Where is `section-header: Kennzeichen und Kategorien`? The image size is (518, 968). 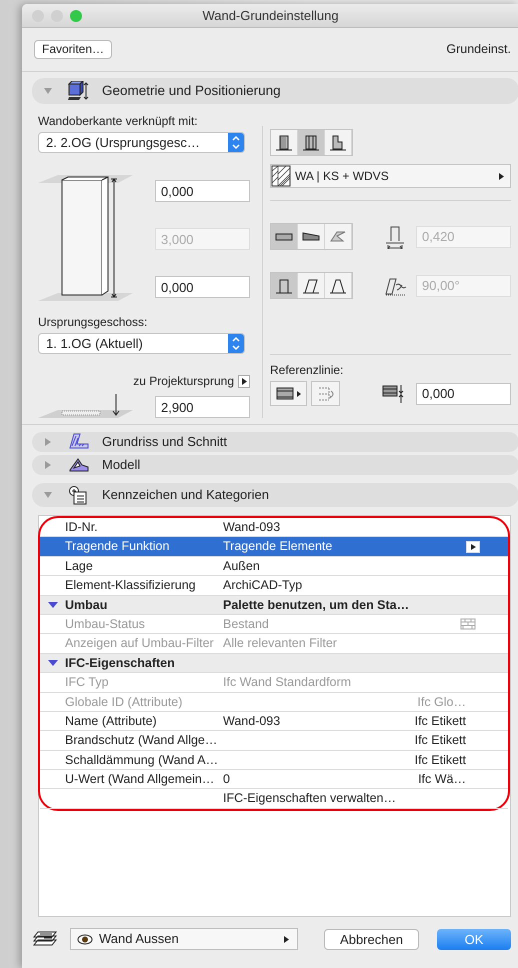 section-header: Kennzeichen und Kategorien is located at coordinates (275, 495).